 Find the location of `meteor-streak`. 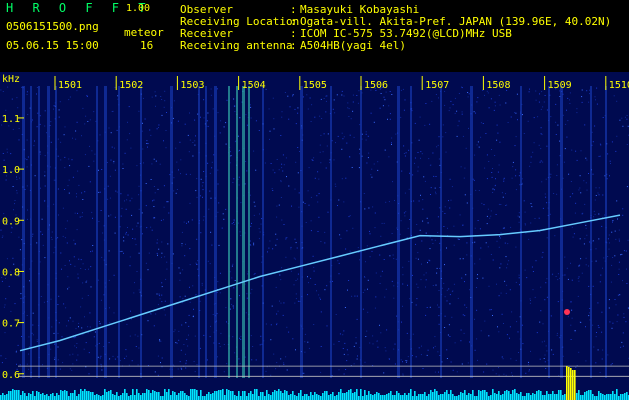

meteor-streak is located at coordinates (361, 232).